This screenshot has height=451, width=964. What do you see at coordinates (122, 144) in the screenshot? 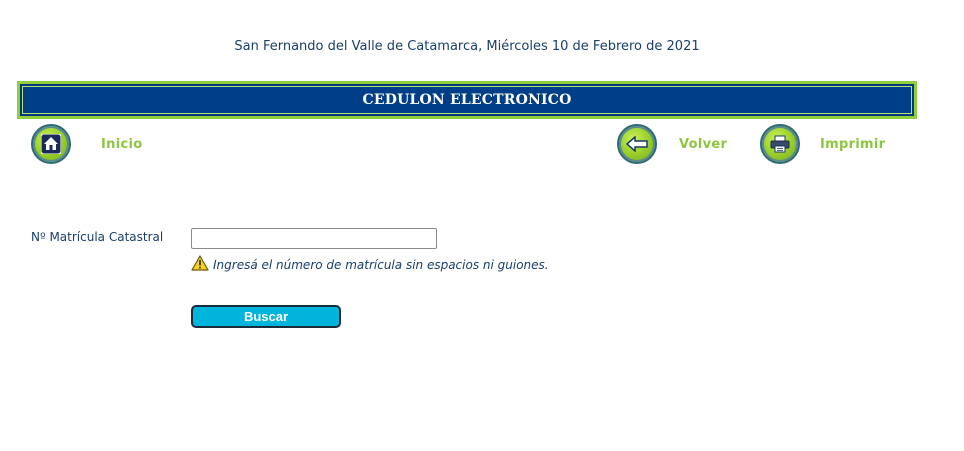
I see `home-label: Inicio` at bounding box center [122, 144].